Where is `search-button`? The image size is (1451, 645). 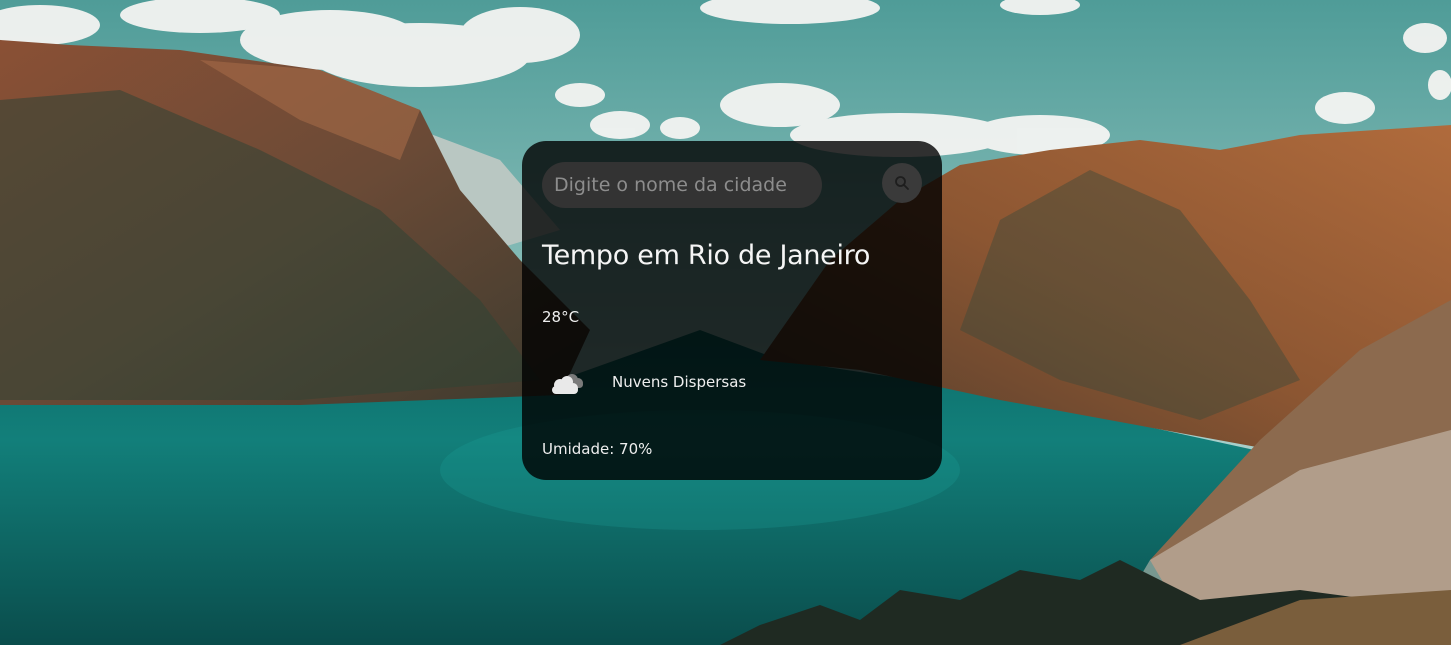
search-button is located at coordinates (902, 183).